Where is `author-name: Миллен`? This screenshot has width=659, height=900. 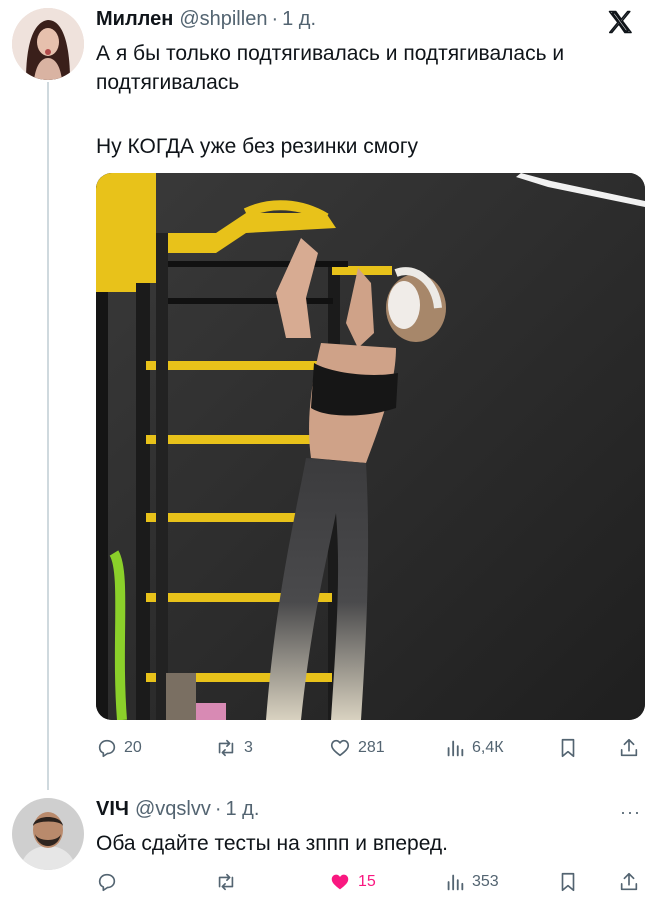
author-name: Миллен is located at coordinates (134, 19).